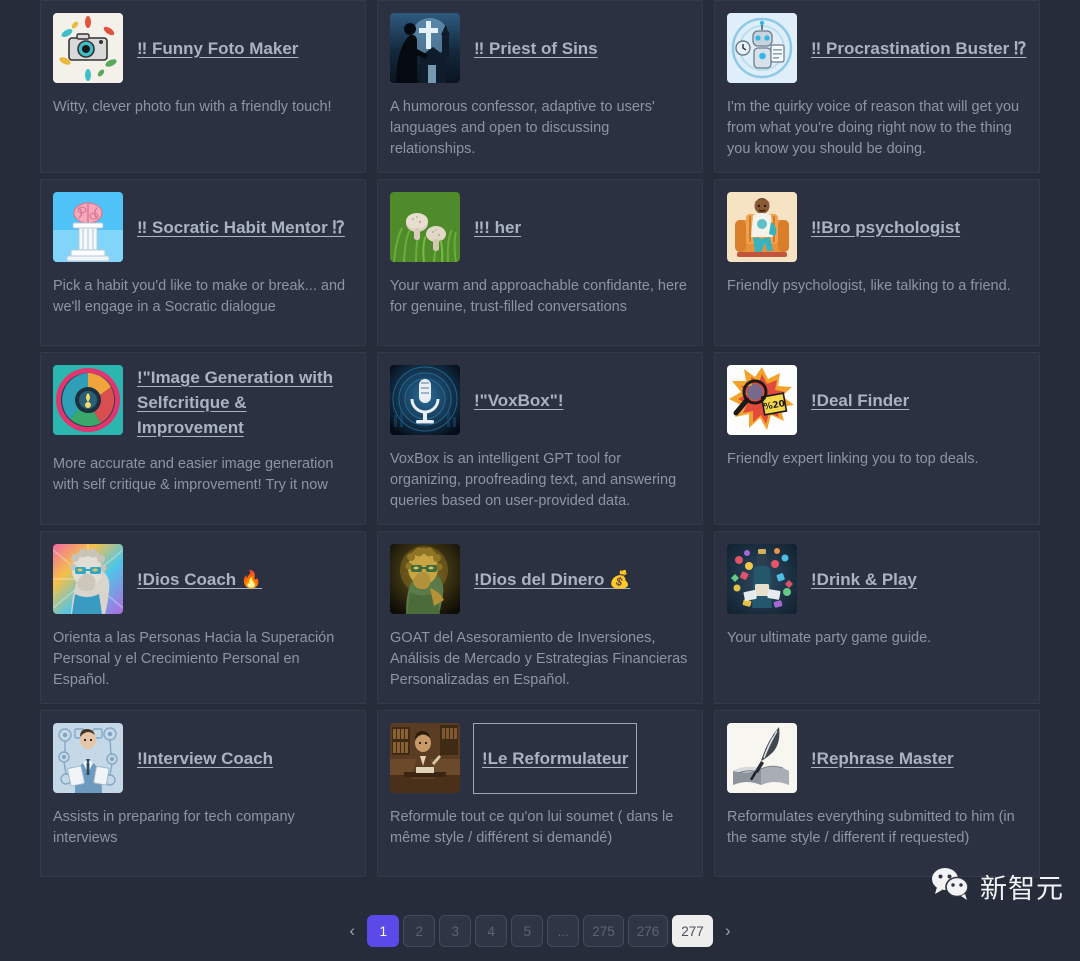 The width and height of the screenshot is (1080, 961). I want to click on watermark: 新智元, so click(997, 886).